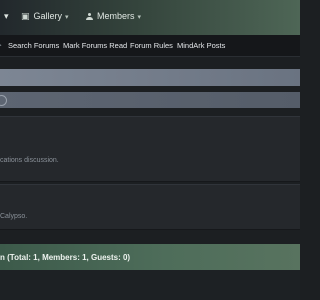  What do you see at coordinates (25, 16) in the screenshot?
I see `image-icon: ▣` at bounding box center [25, 16].